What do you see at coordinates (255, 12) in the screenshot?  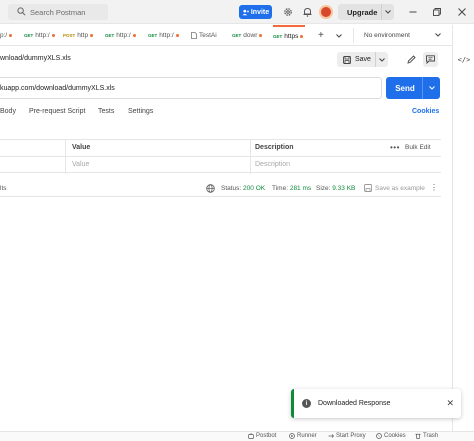 I see `invite-button: Invite` at bounding box center [255, 12].